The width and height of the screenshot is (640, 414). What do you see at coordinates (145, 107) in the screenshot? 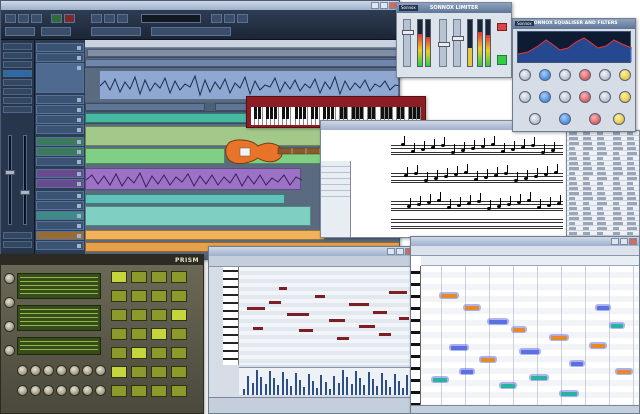
I see `midi-clip` at bounding box center [145, 107].